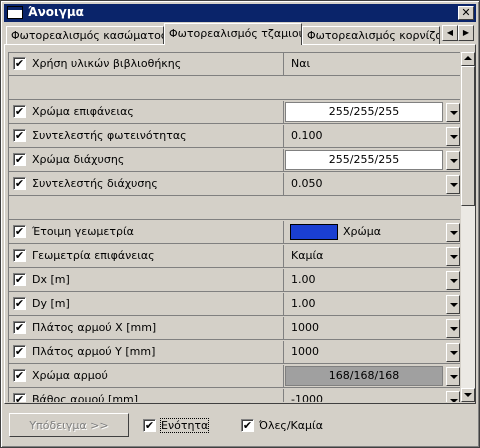  I want to click on tab-glass-photorealism: Φωτορεαλισμός τζαμιού, so click(233, 34).